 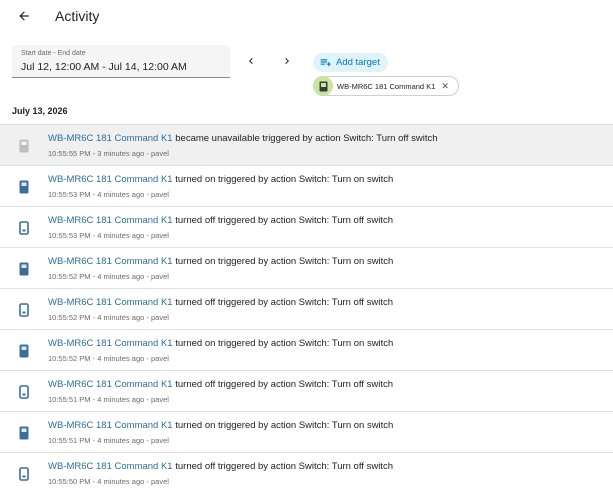 What do you see at coordinates (77, 16) in the screenshot?
I see `page-title: Activity` at bounding box center [77, 16].